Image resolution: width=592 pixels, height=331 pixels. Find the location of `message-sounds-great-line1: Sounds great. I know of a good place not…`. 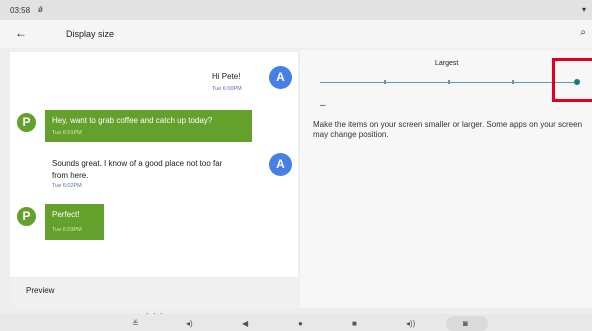

message-sounds-great-line1: Sounds great. I know of a good place not… is located at coordinates (137, 163).